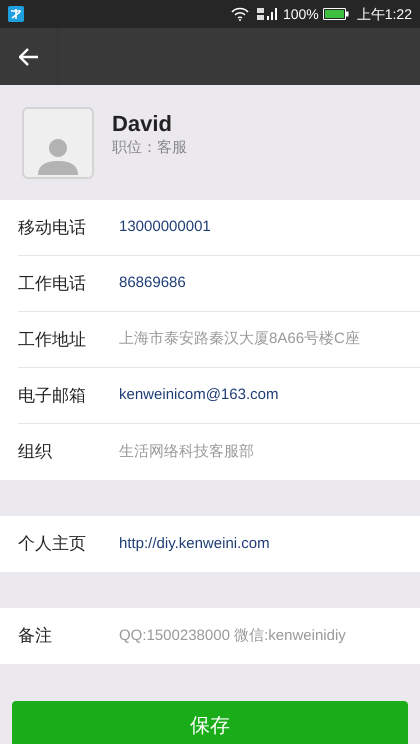 This screenshot has width=420, height=744. Describe the element at coordinates (186, 452) in the screenshot. I see `field-value: 生活网络科技客服部` at that location.